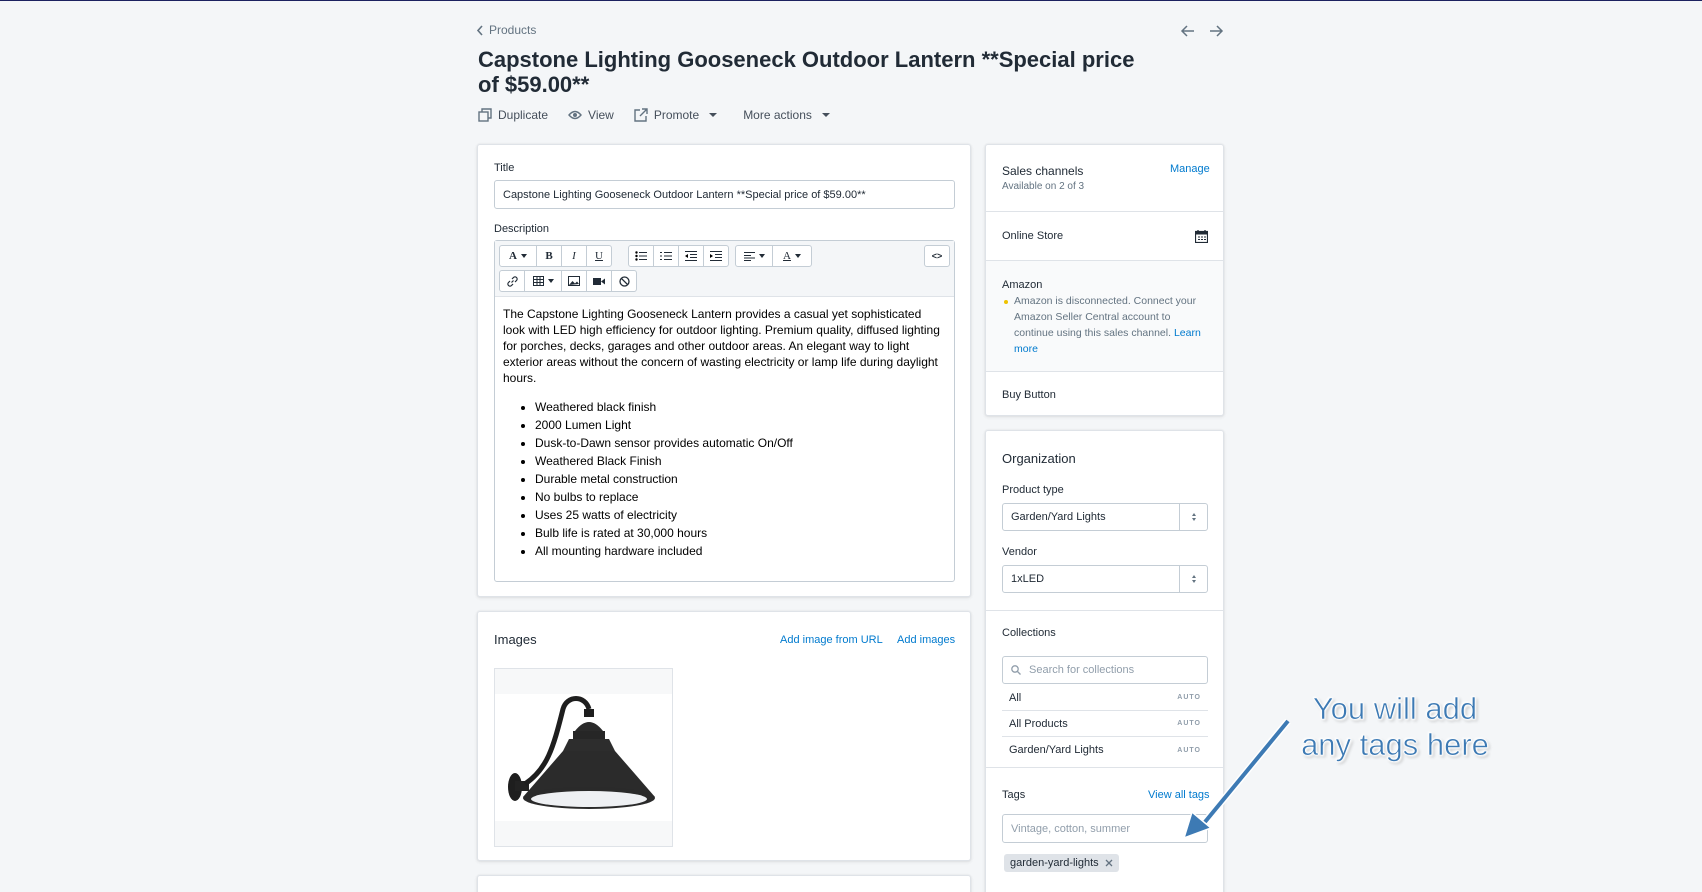 The width and height of the screenshot is (1702, 892). What do you see at coordinates (740, 425) in the screenshot?
I see `feature-item: 2000 Lumen Light` at bounding box center [740, 425].